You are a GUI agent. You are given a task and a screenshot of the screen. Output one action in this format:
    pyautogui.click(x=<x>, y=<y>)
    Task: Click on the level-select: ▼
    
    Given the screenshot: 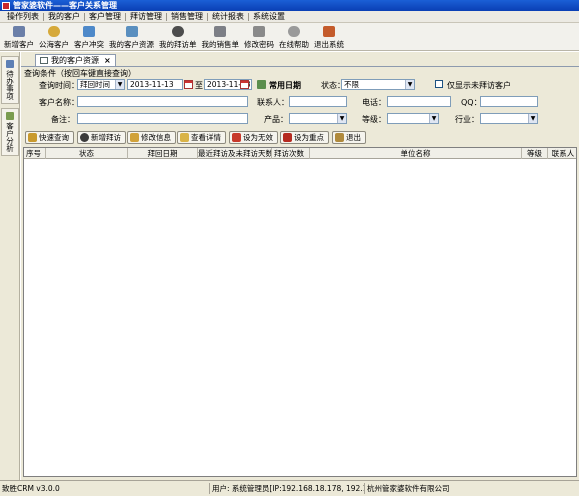 What is the action you would take?
    pyautogui.click(x=413, y=118)
    